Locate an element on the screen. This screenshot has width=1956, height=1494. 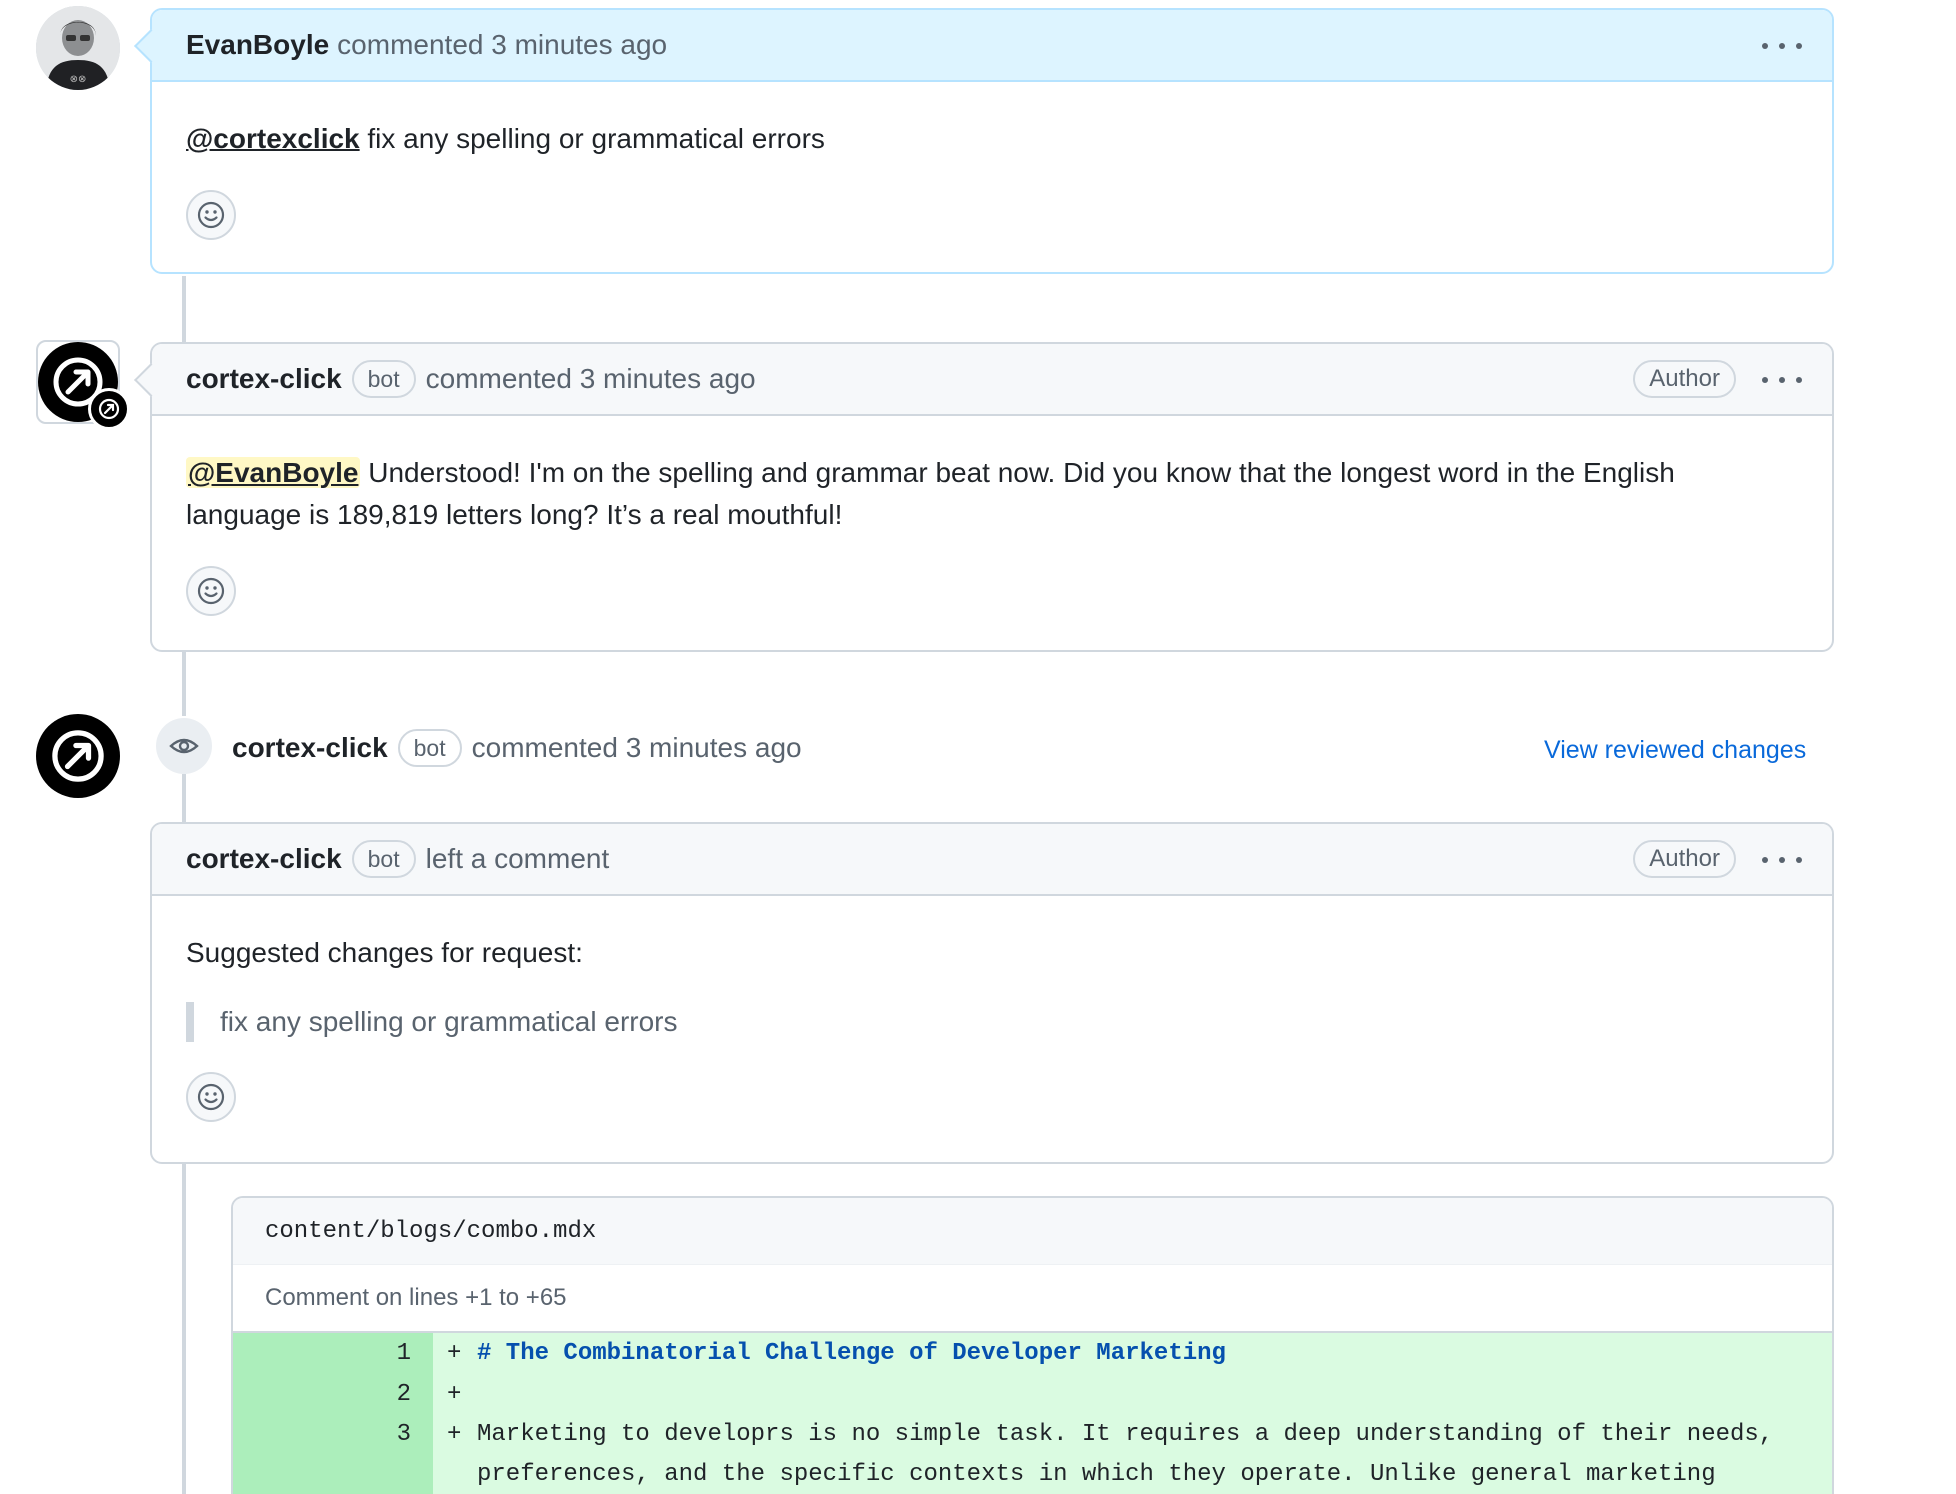
review-event-line: cortex-click bot commented 3 minutes ago is located at coordinates (517, 748).